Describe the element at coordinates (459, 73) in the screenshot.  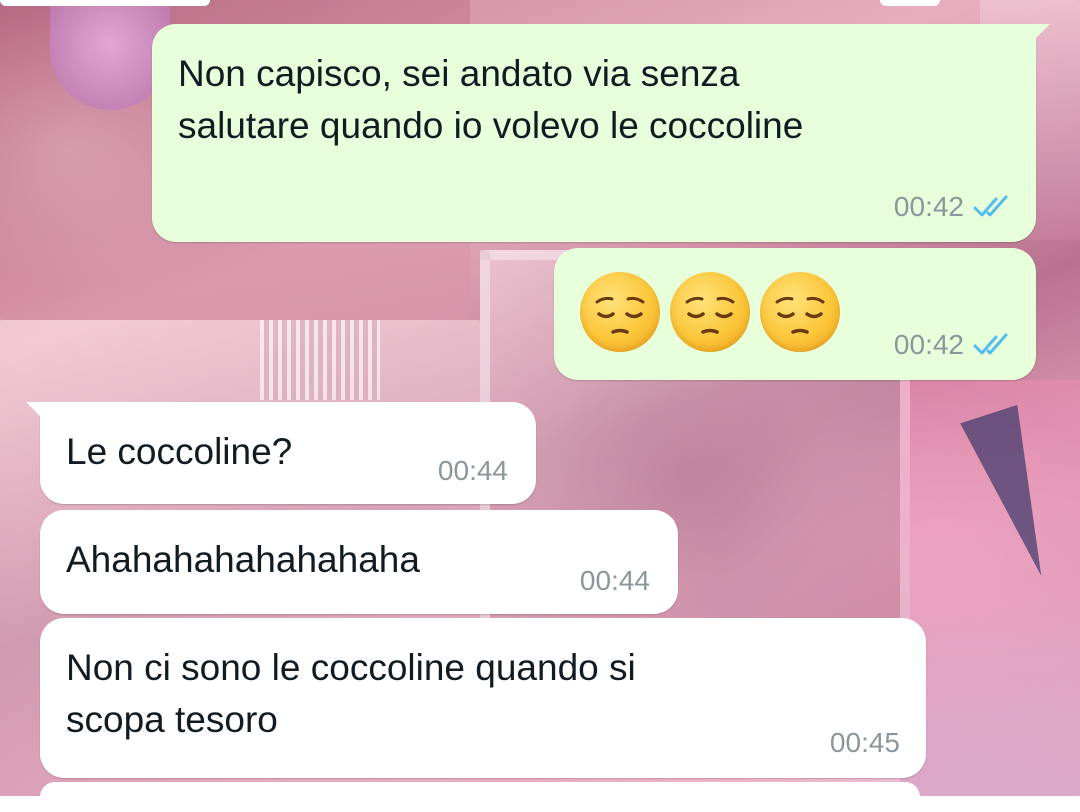
I see `message-line: Non capisco, sei andato via senza` at that location.